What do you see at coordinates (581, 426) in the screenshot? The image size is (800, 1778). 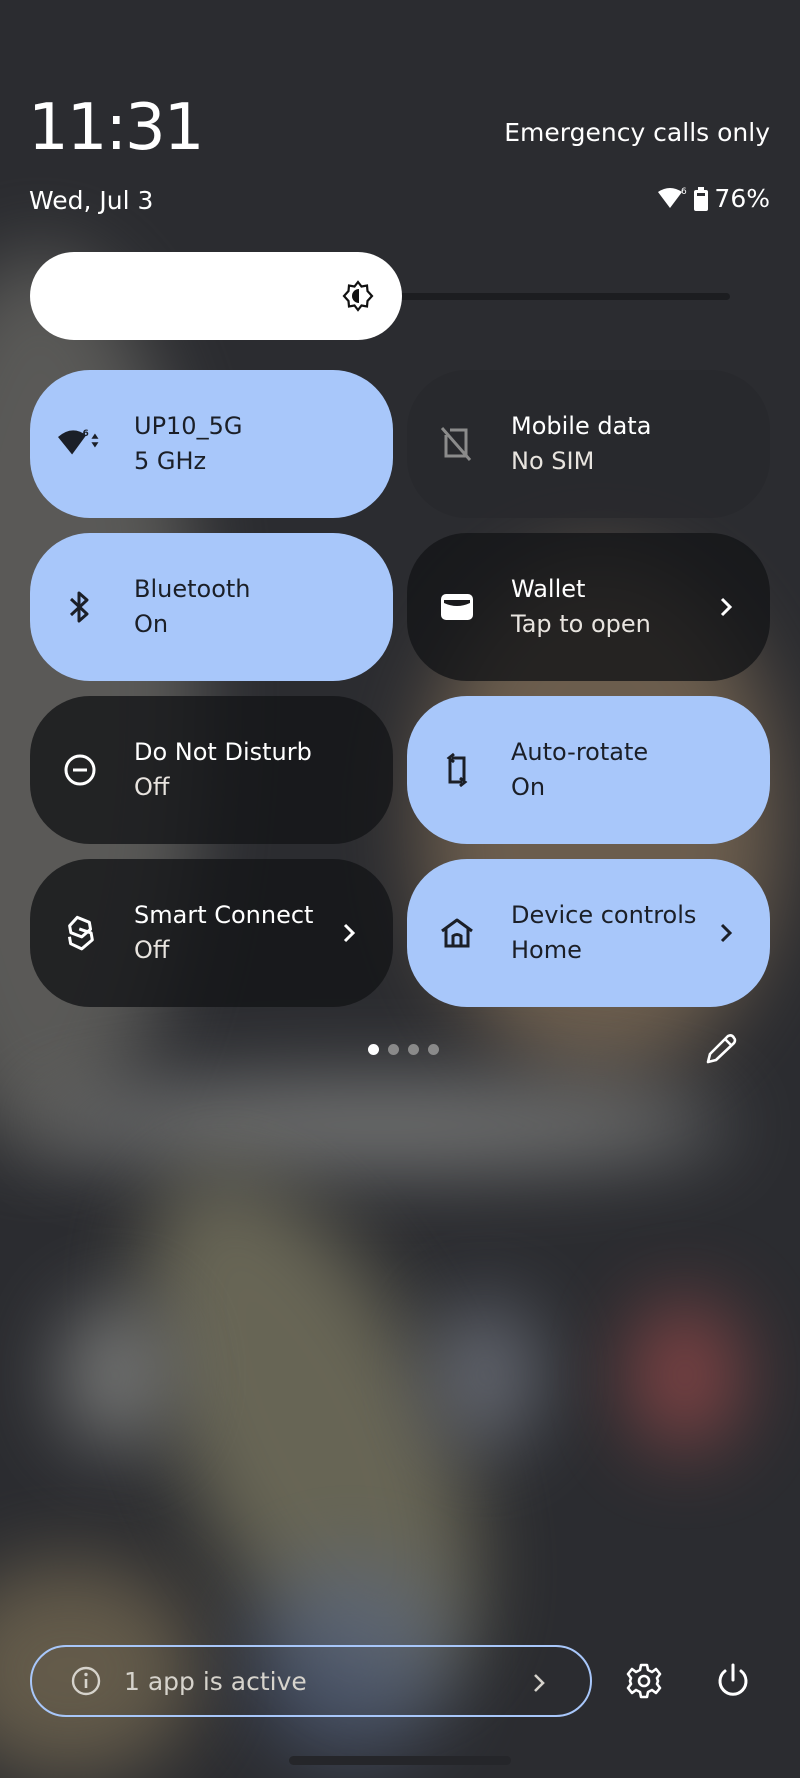 I see `tile-title: Mobile data` at bounding box center [581, 426].